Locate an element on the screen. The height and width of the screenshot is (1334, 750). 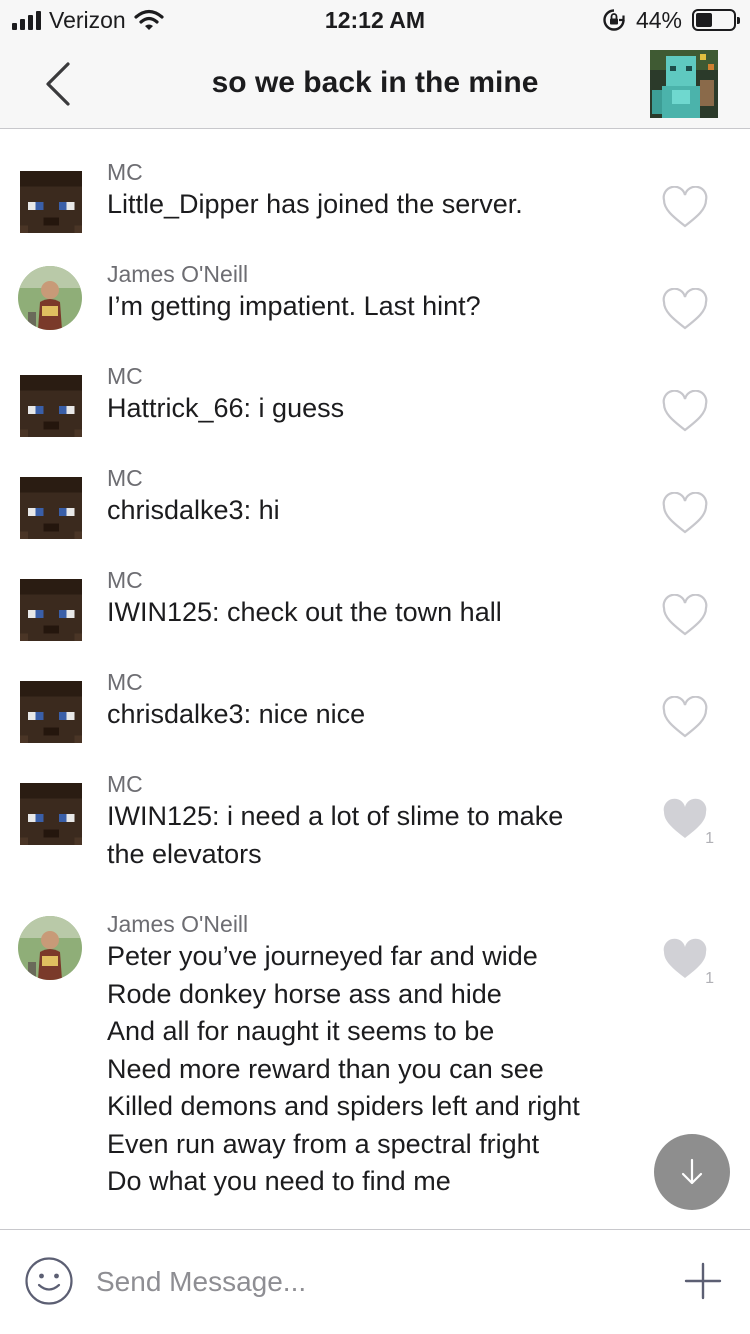
scroll-to-bottom-button is located at coordinates (692, 1172).